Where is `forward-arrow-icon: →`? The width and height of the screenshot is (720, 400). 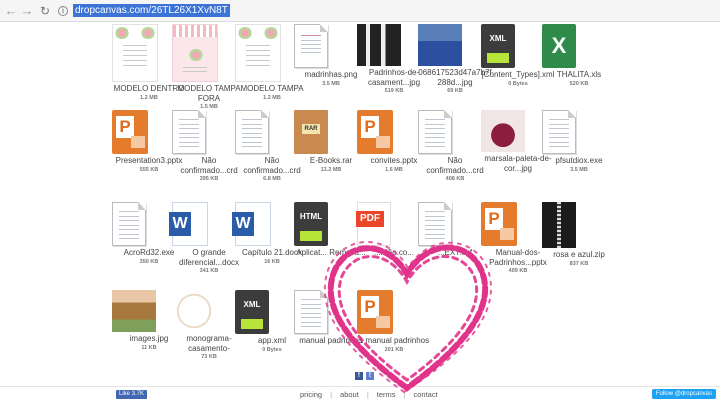
forward-arrow-icon: → is located at coordinates (27, 11).